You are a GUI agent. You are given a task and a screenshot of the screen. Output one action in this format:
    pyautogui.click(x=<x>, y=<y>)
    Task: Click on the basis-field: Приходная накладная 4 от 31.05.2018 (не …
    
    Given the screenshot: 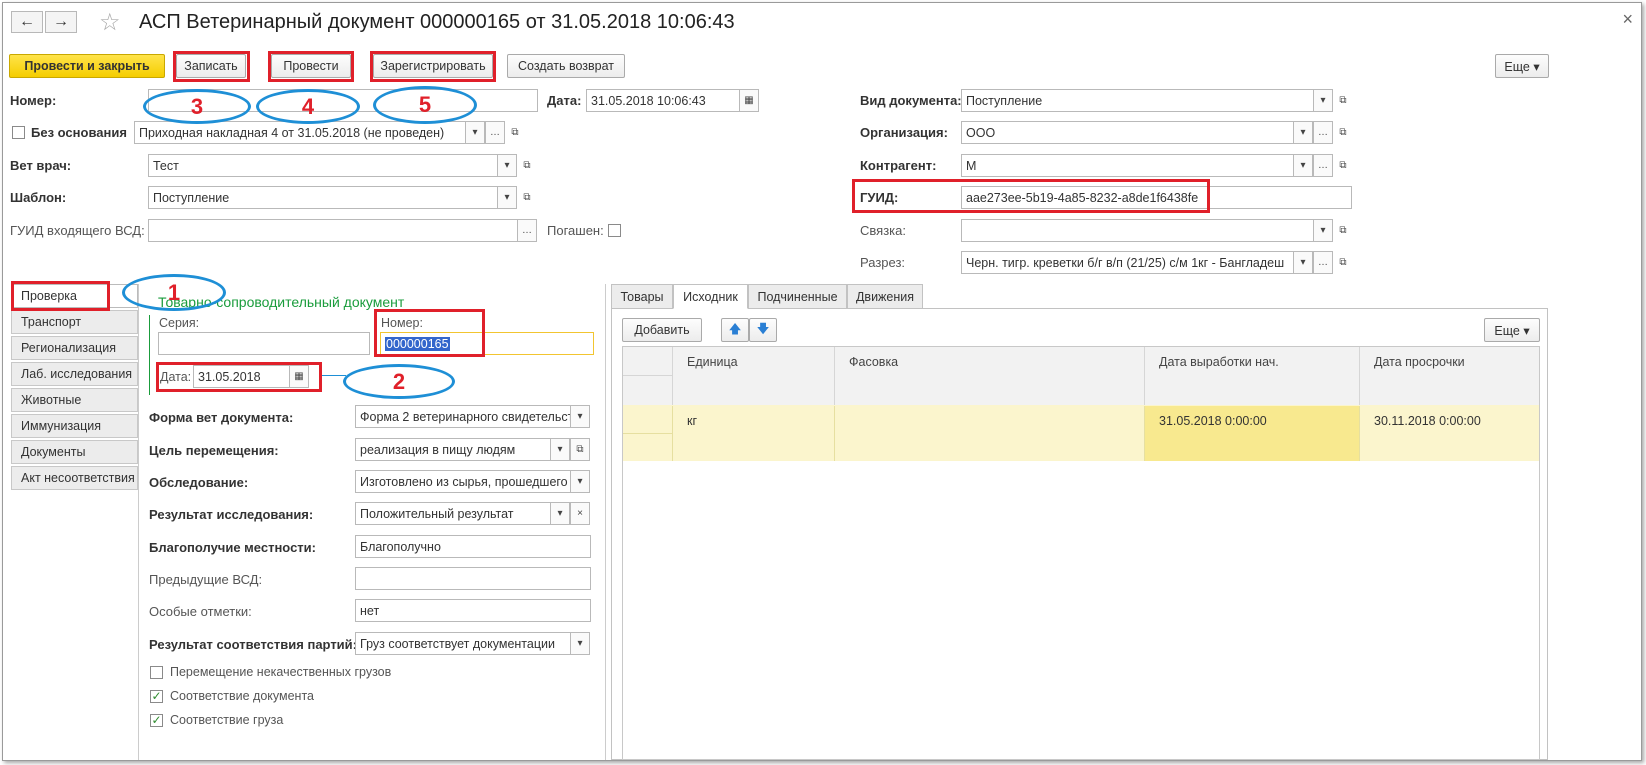 What is the action you would take?
    pyautogui.click(x=300, y=132)
    